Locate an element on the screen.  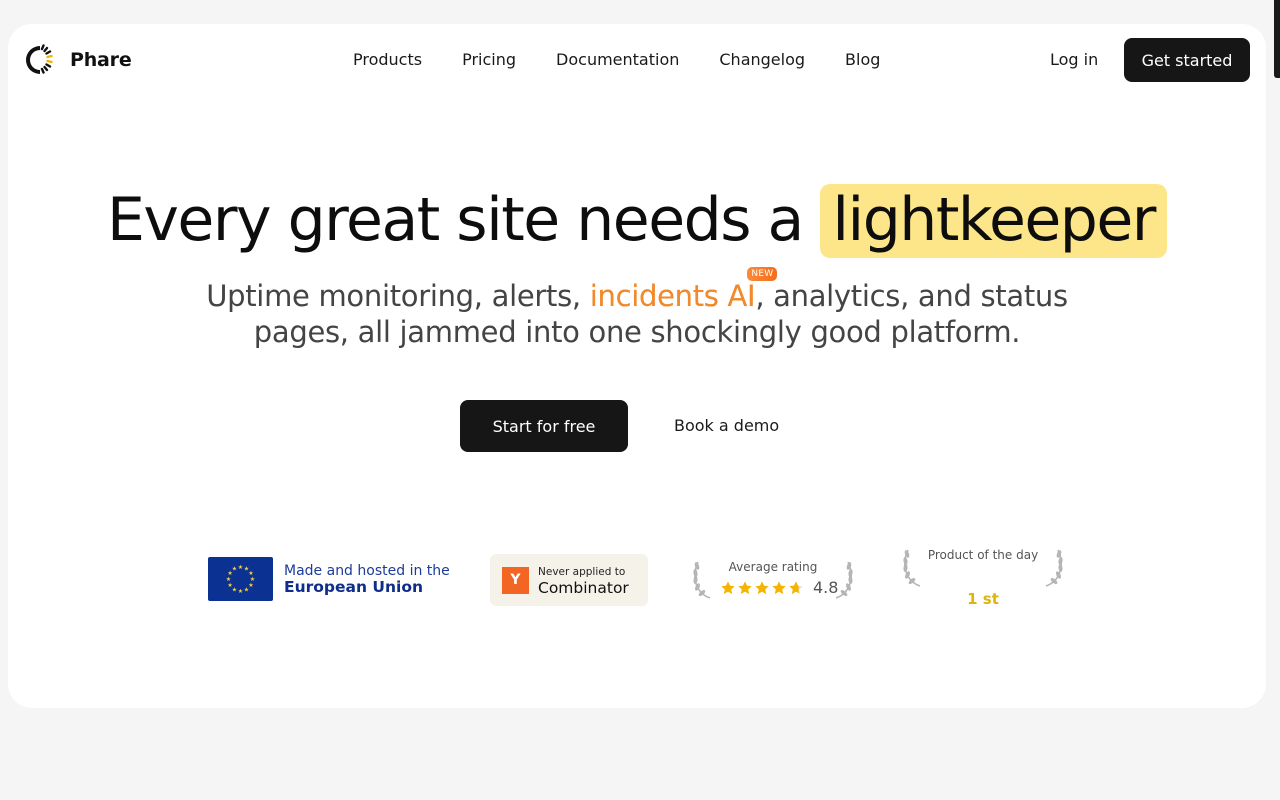
lighthouse-beam-icon is located at coordinates (39, 59).